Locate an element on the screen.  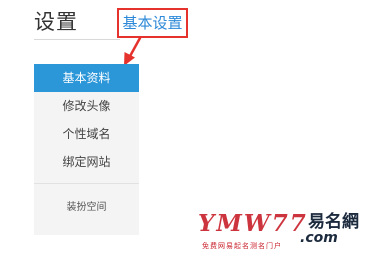
sidebar-item-basic-info: 基本资料 is located at coordinates (86, 78).